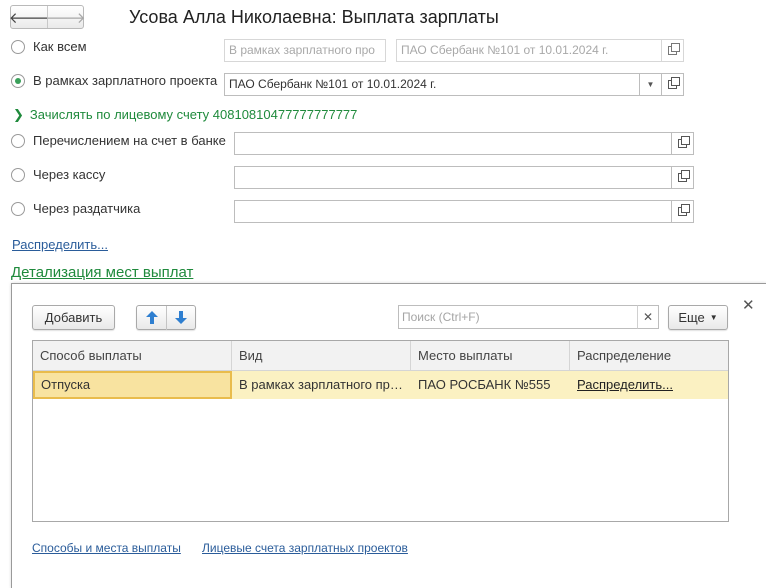 The image size is (766, 588). I want to click on column-header-place: Место выплаты, so click(490, 355).